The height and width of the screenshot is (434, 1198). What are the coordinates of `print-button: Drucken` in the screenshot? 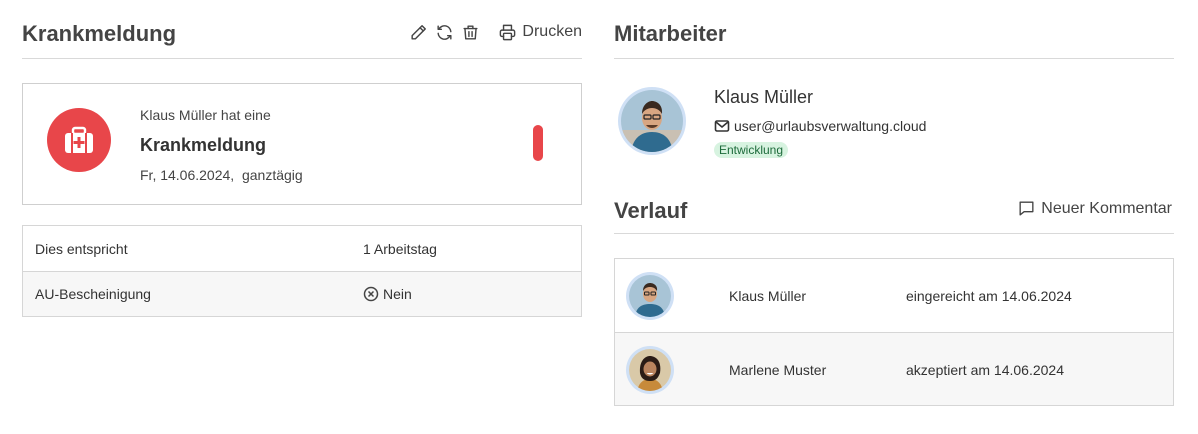 It's located at (540, 32).